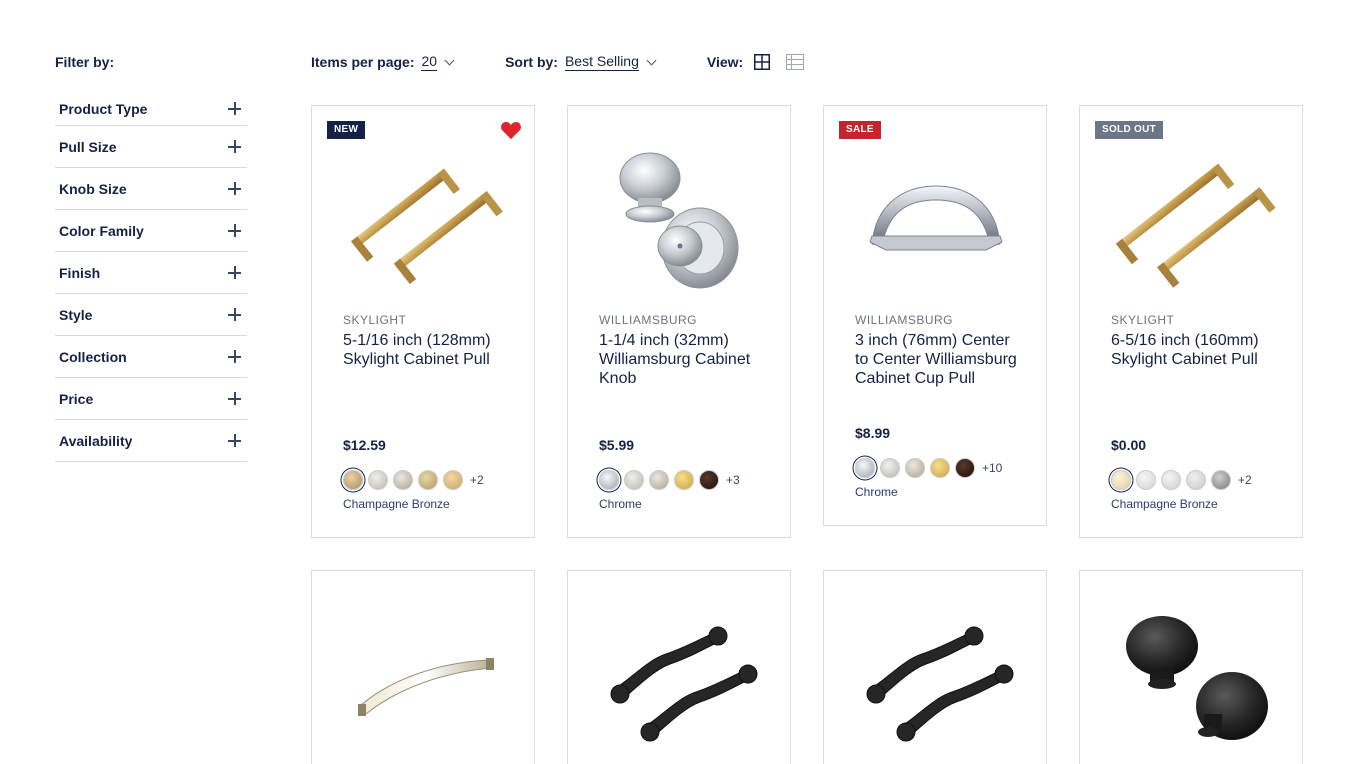 The width and height of the screenshot is (1358, 764). What do you see at coordinates (151, 231) in the screenshot?
I see `filter-color-family: Color Family` at bounding box center [151, 231].